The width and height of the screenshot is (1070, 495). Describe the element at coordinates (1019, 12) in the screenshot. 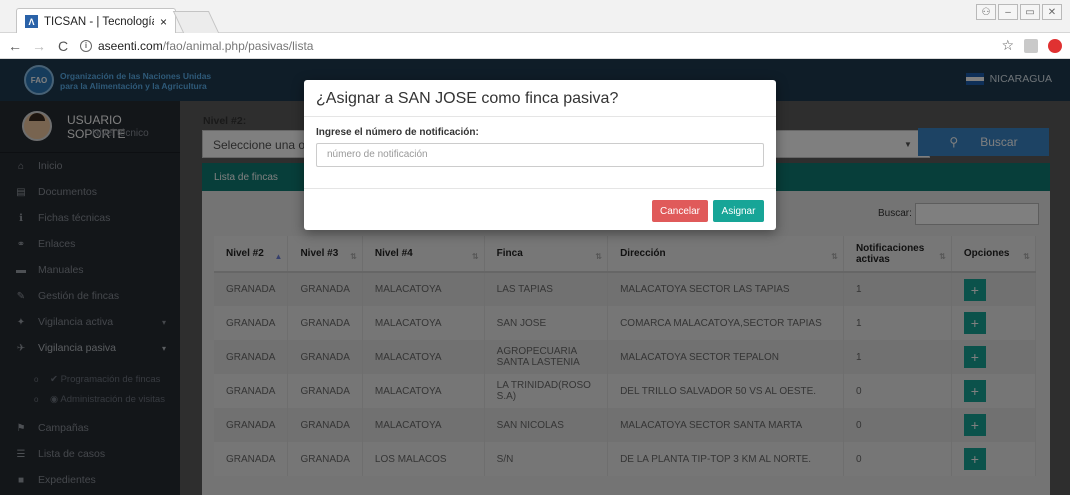

I see `window-controls: ⚇ – ▭ ✕` at that location.